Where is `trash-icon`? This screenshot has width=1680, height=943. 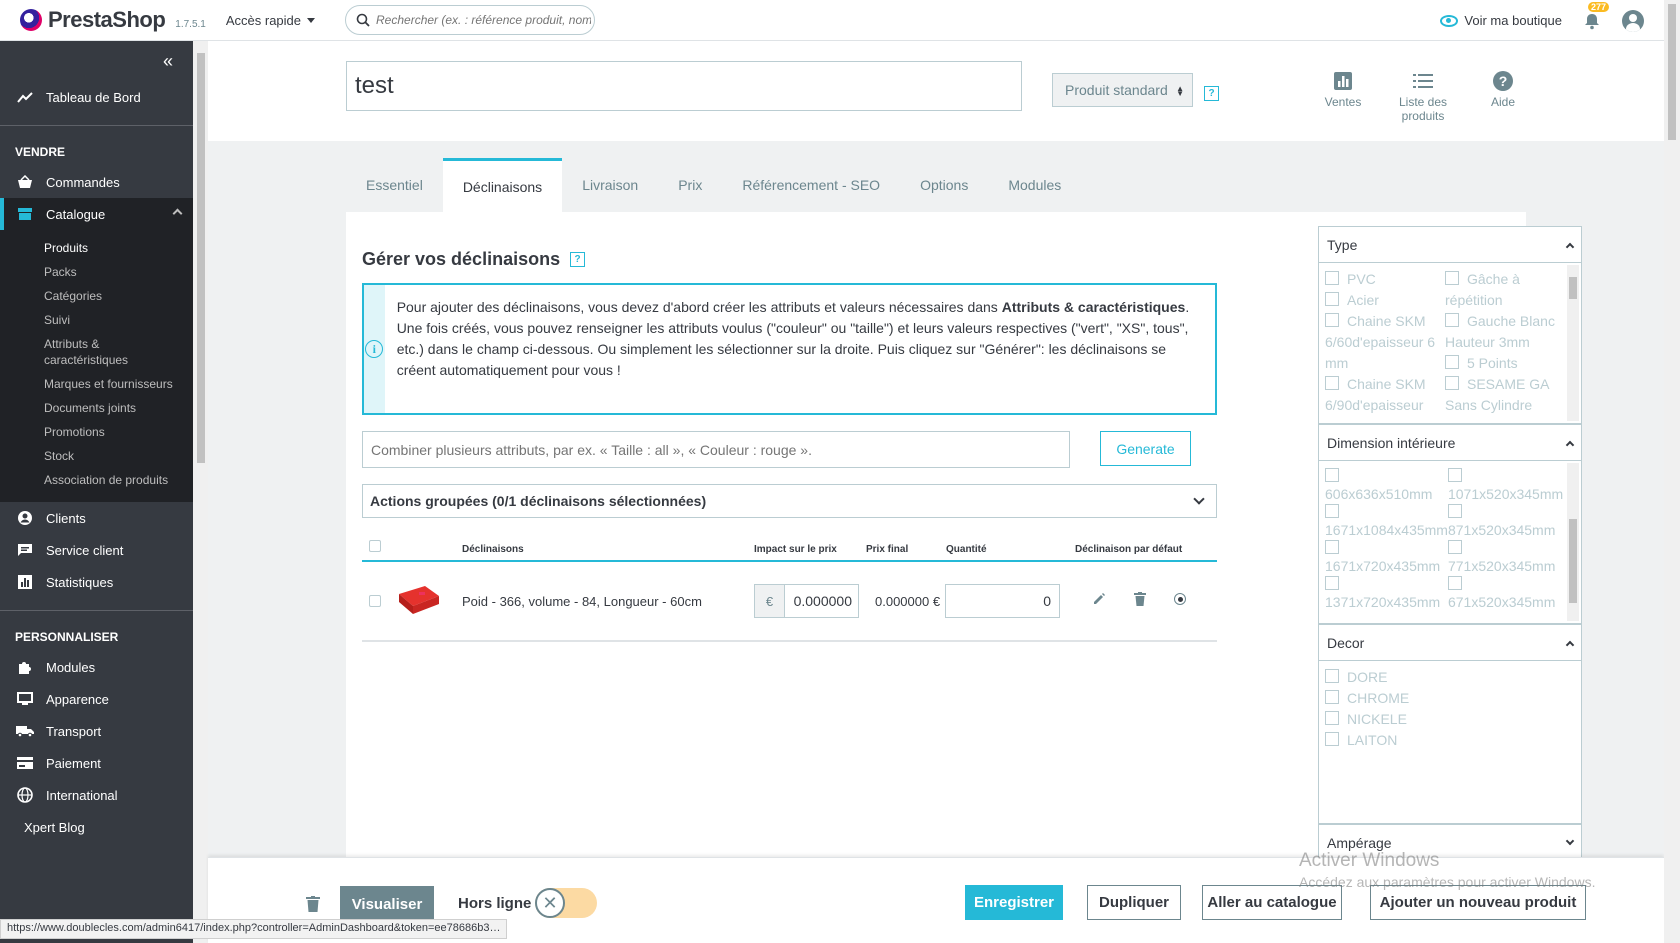 trash-icon is located at coordinates (1140, 600).